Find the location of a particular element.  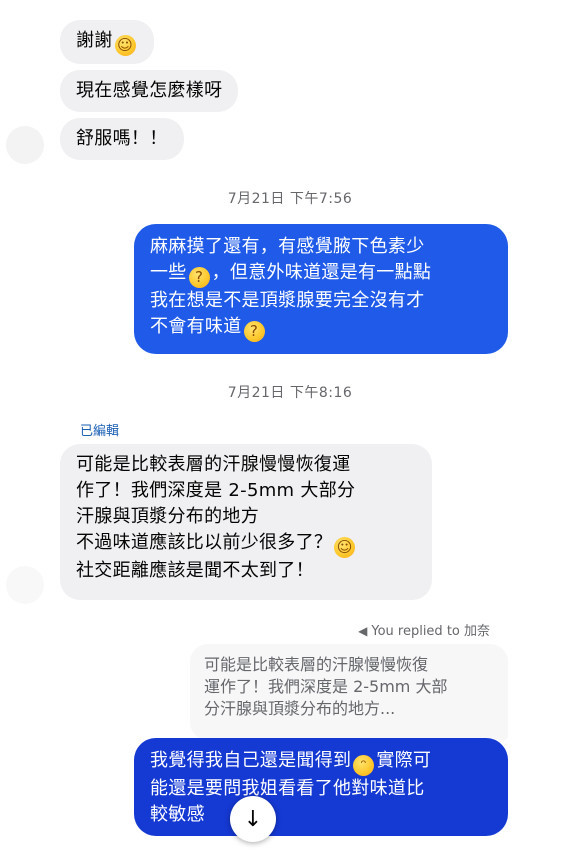

message-line: 不會有味道? is located at coordinates (321, 328).